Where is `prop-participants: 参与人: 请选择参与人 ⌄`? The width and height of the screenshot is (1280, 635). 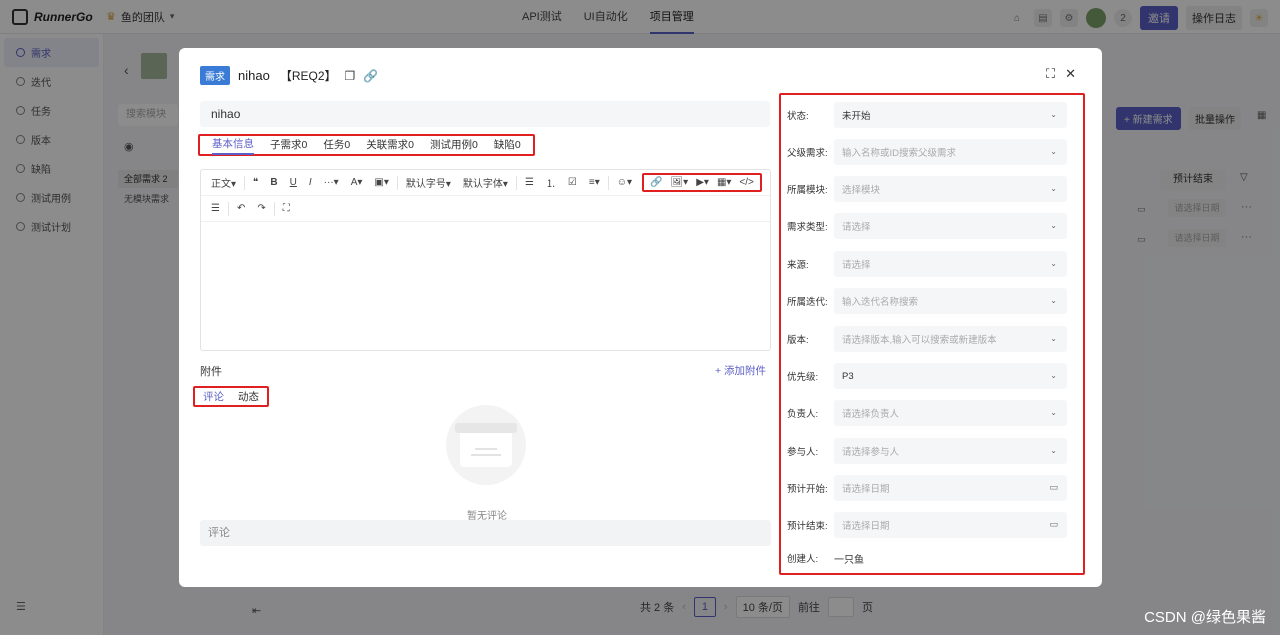 prop-participants: 参与人: 请选择参与人 ⌄ is located at coordinates (932, 451).